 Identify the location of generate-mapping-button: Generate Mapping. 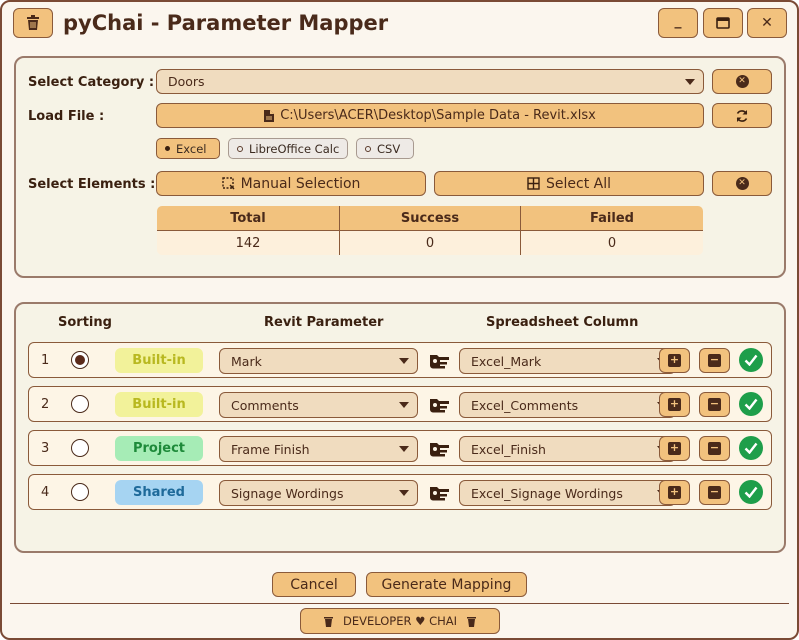
(446, 584).